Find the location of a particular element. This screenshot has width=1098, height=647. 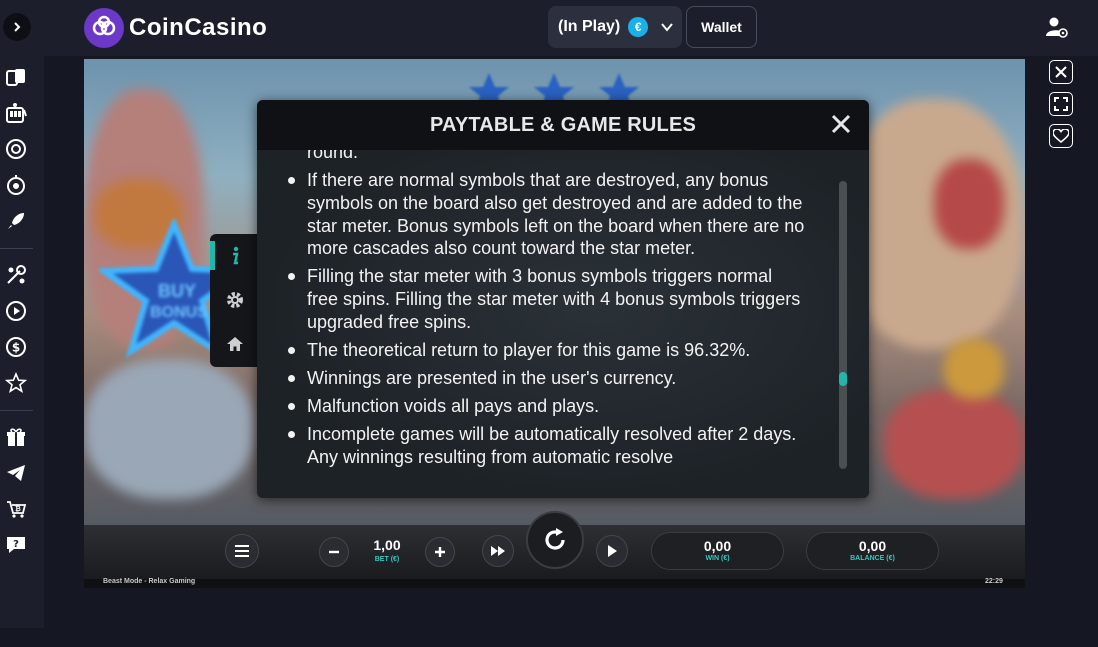

game-provider-label: Beast Mode - Relax Gaming is located at coordinates (149, 581).